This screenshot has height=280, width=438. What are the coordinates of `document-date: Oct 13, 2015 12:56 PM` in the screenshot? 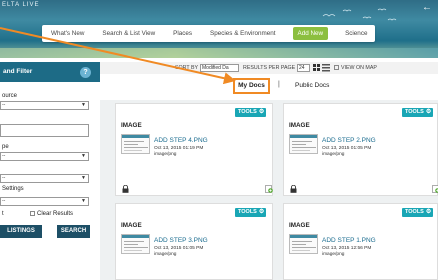 It's located at (347, 248).